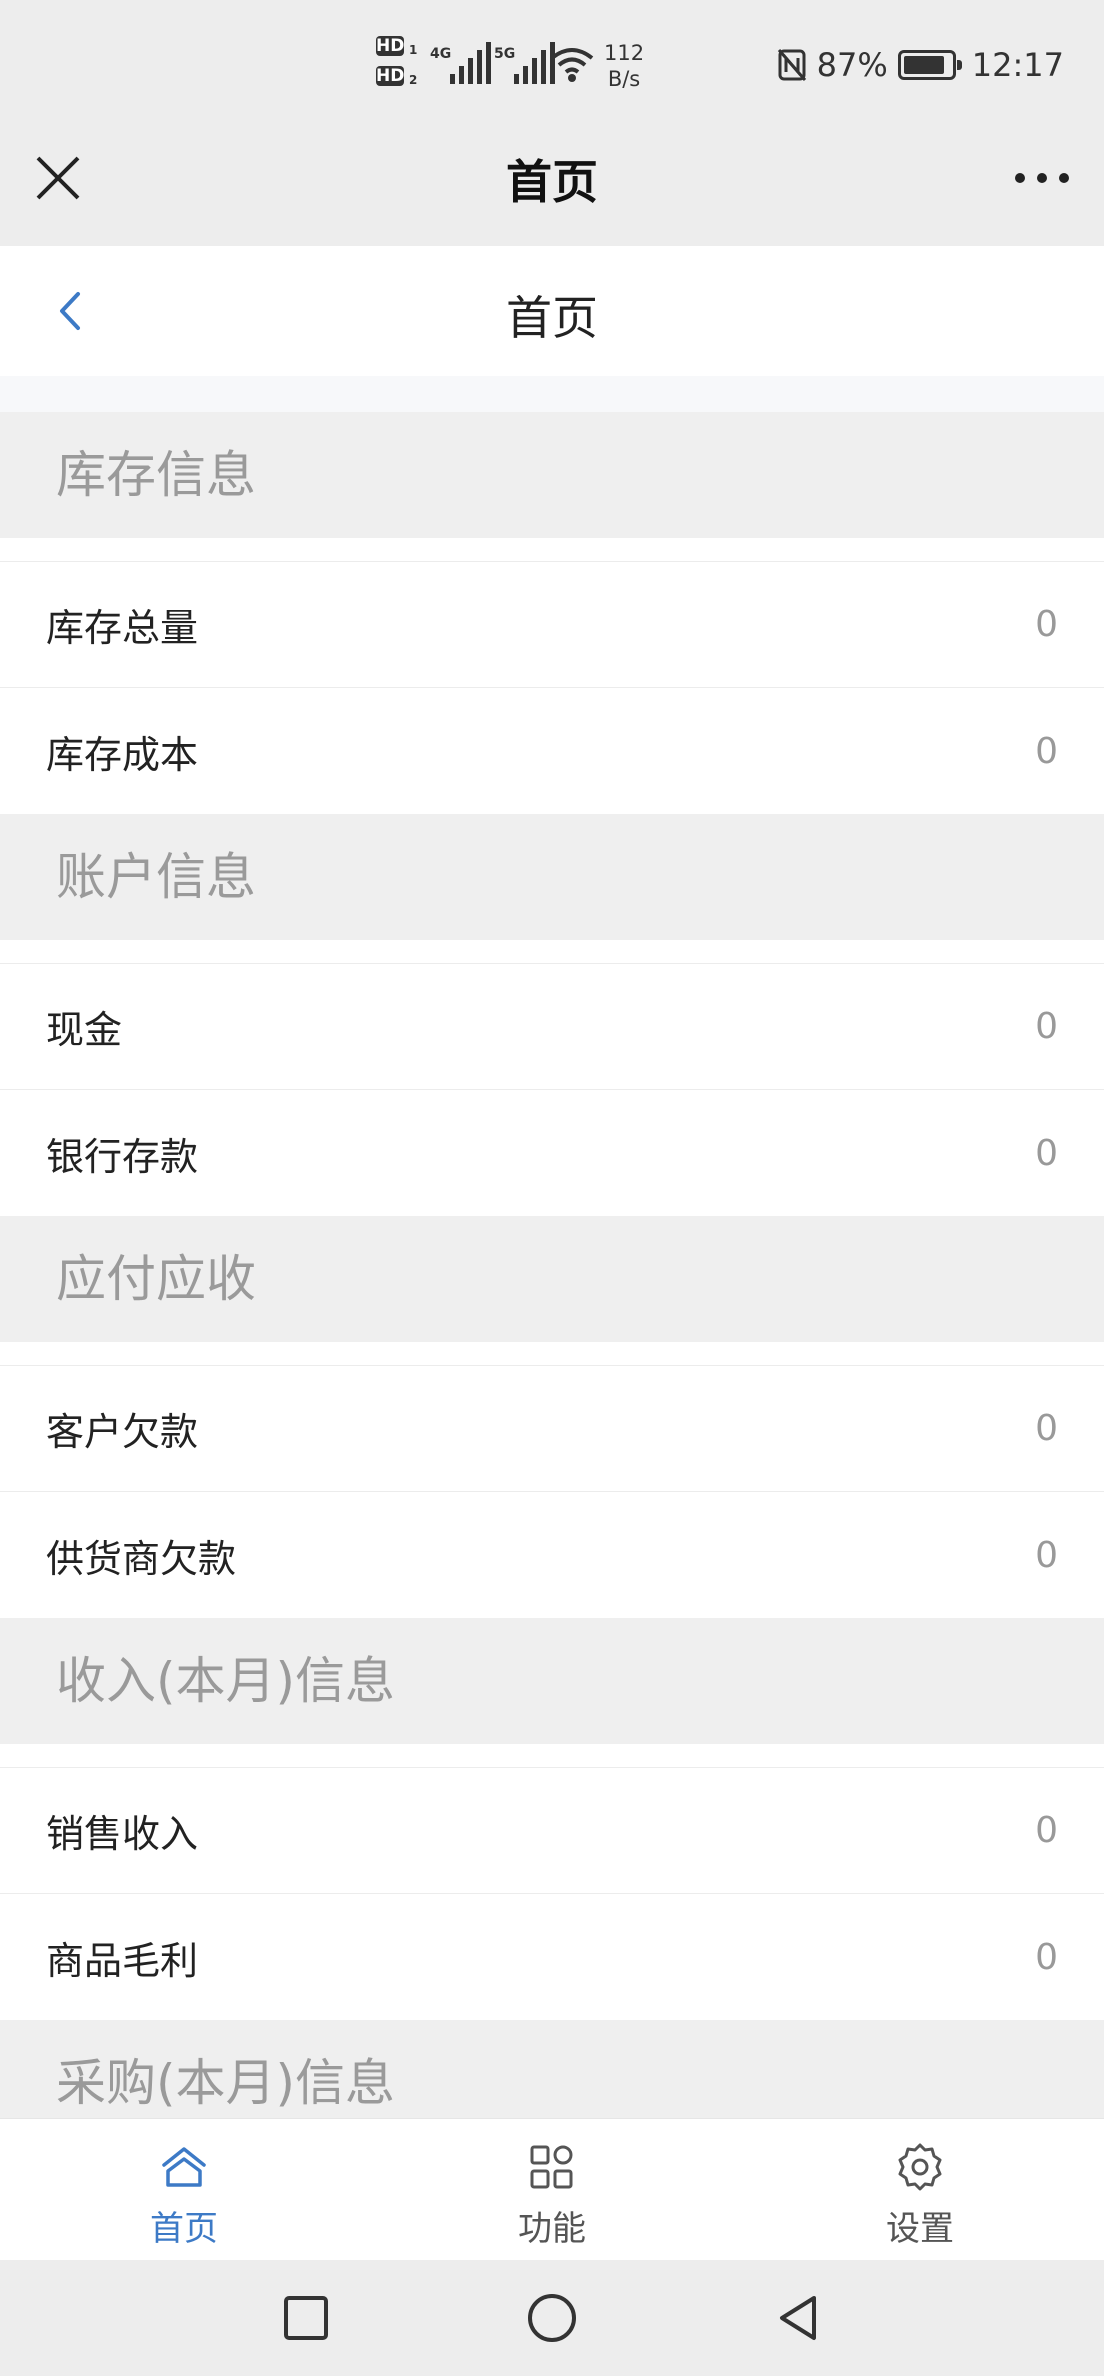 The height and width of the screenshot is (2376, 1104). What do you see at coordinates (390, 46) in the screenshot?
I see `hd1-text: HD` at bounding box center [390, 46].